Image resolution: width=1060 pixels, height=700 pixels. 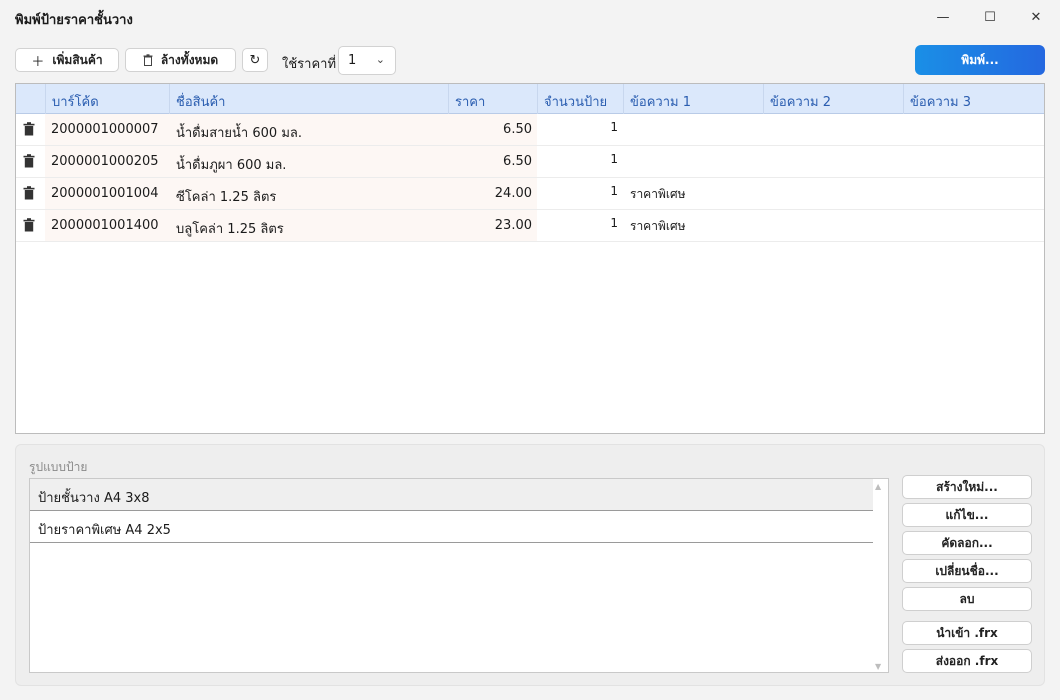 I want to click on column-header-name: ชื่อสินค้า, so click(x=308, y=99).